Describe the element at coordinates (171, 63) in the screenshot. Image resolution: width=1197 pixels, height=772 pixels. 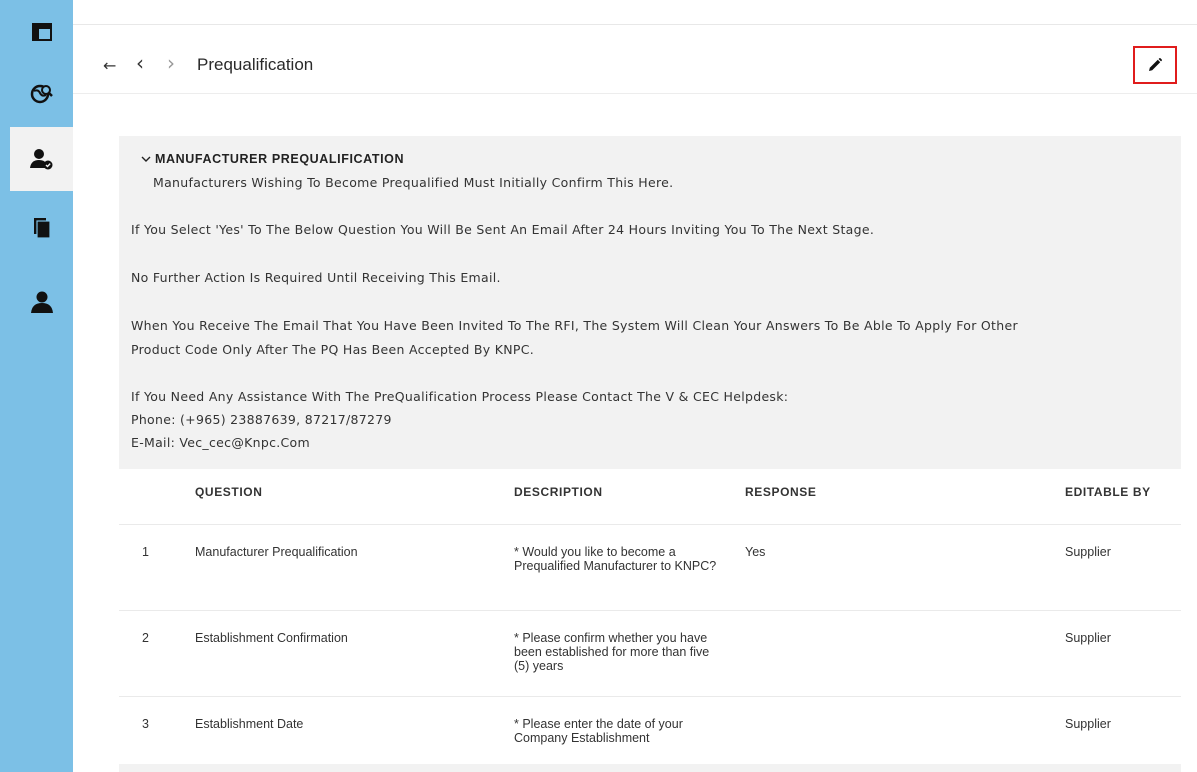
I see `next-chevron-icon: ›` at that location.